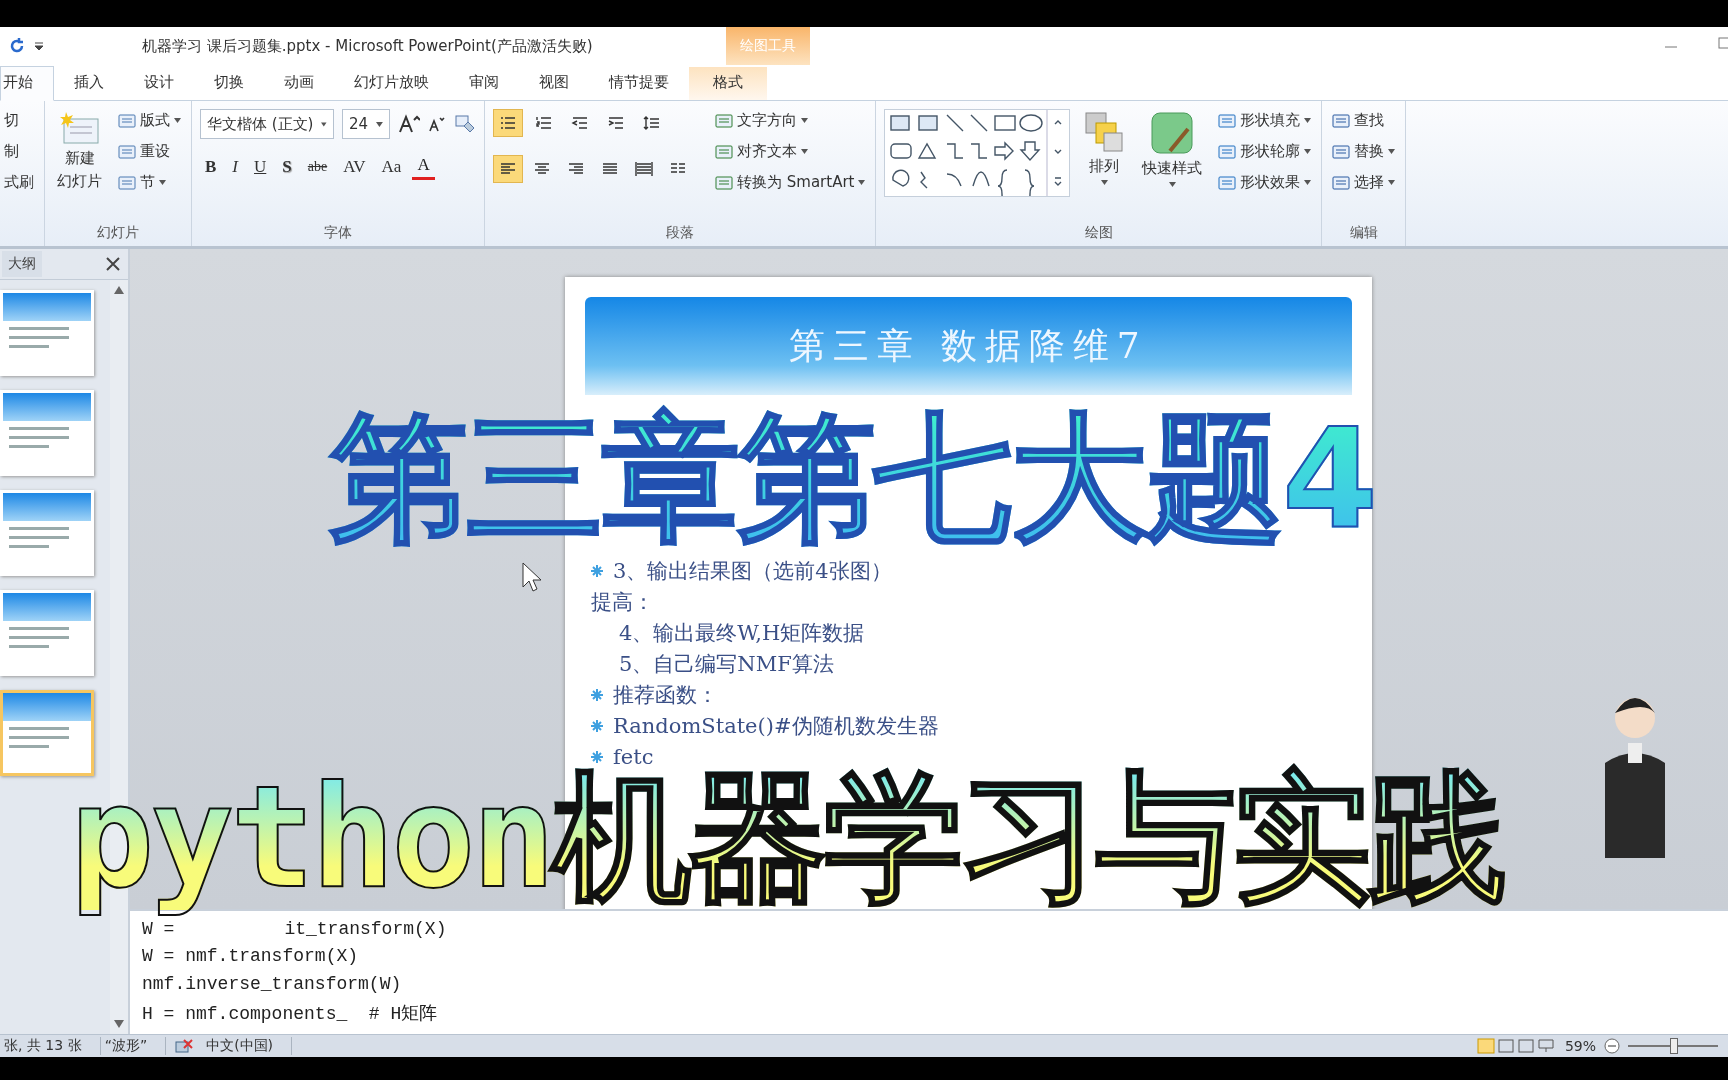  What do you see at coordinates (1172, 166) in the screenshot?
I see `quick-styles-button: 快速样式` at bounding box center [1172, 166].